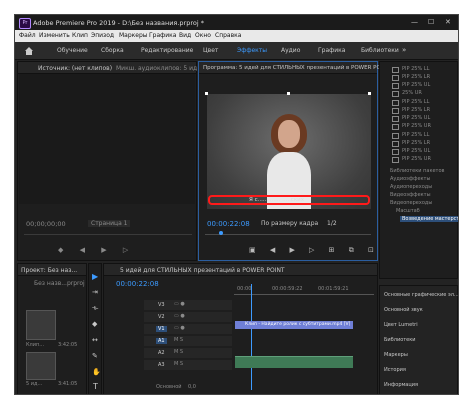 Image resolution: width=474 pixels, height=409 pixels. I want to click on type-tool-icon: T, so click(95, 386).